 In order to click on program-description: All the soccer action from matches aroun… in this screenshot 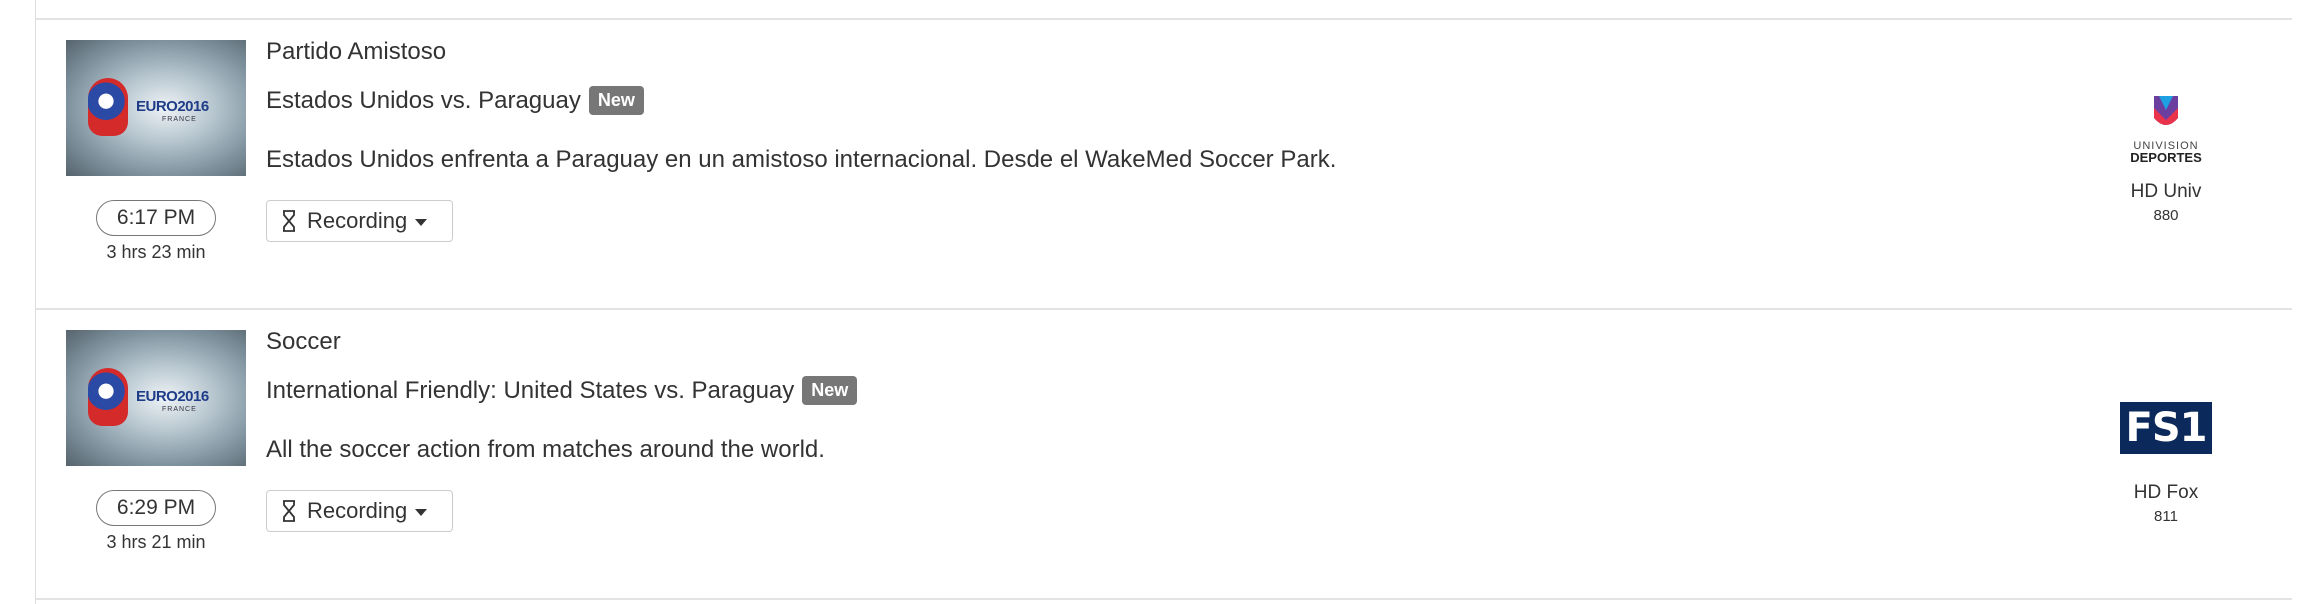, I will do `click(545, 449)`.